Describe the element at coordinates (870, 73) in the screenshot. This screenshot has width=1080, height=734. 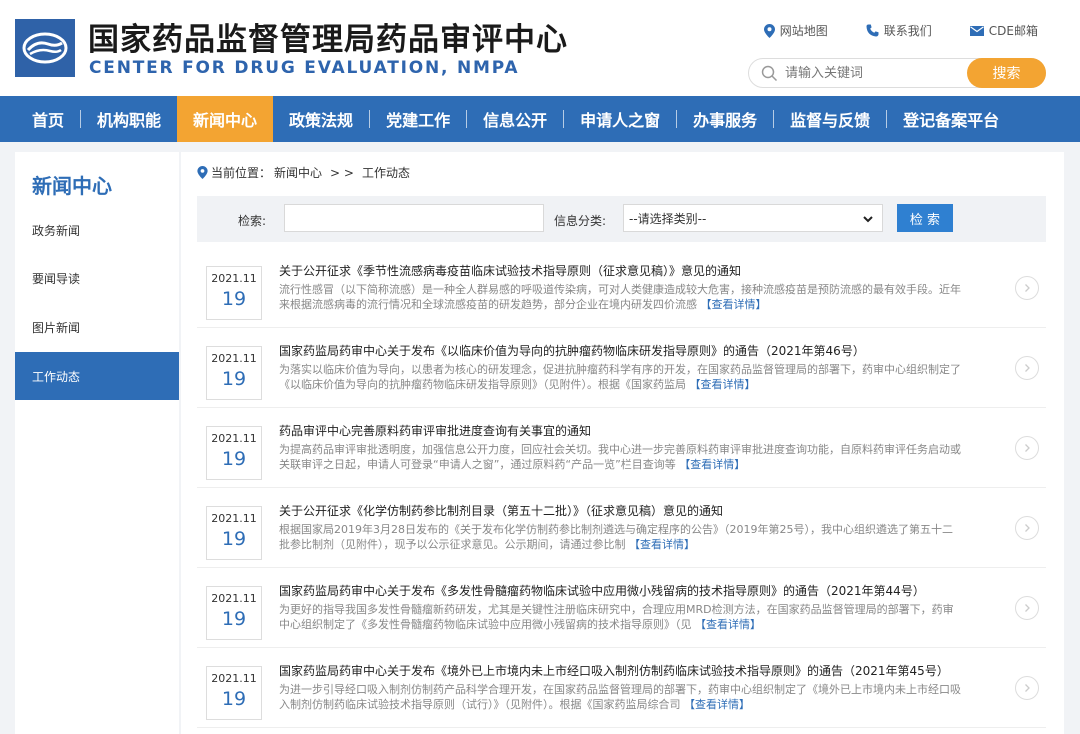
I see `header-search-input` at that location.